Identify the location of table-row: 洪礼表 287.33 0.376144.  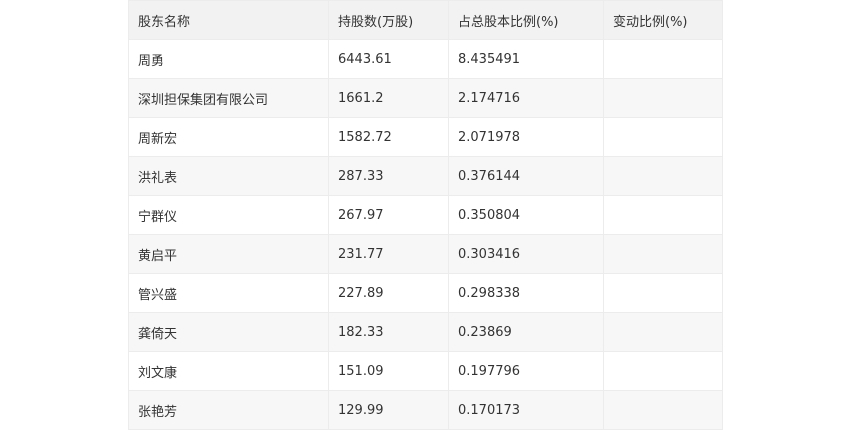
(425, 176).